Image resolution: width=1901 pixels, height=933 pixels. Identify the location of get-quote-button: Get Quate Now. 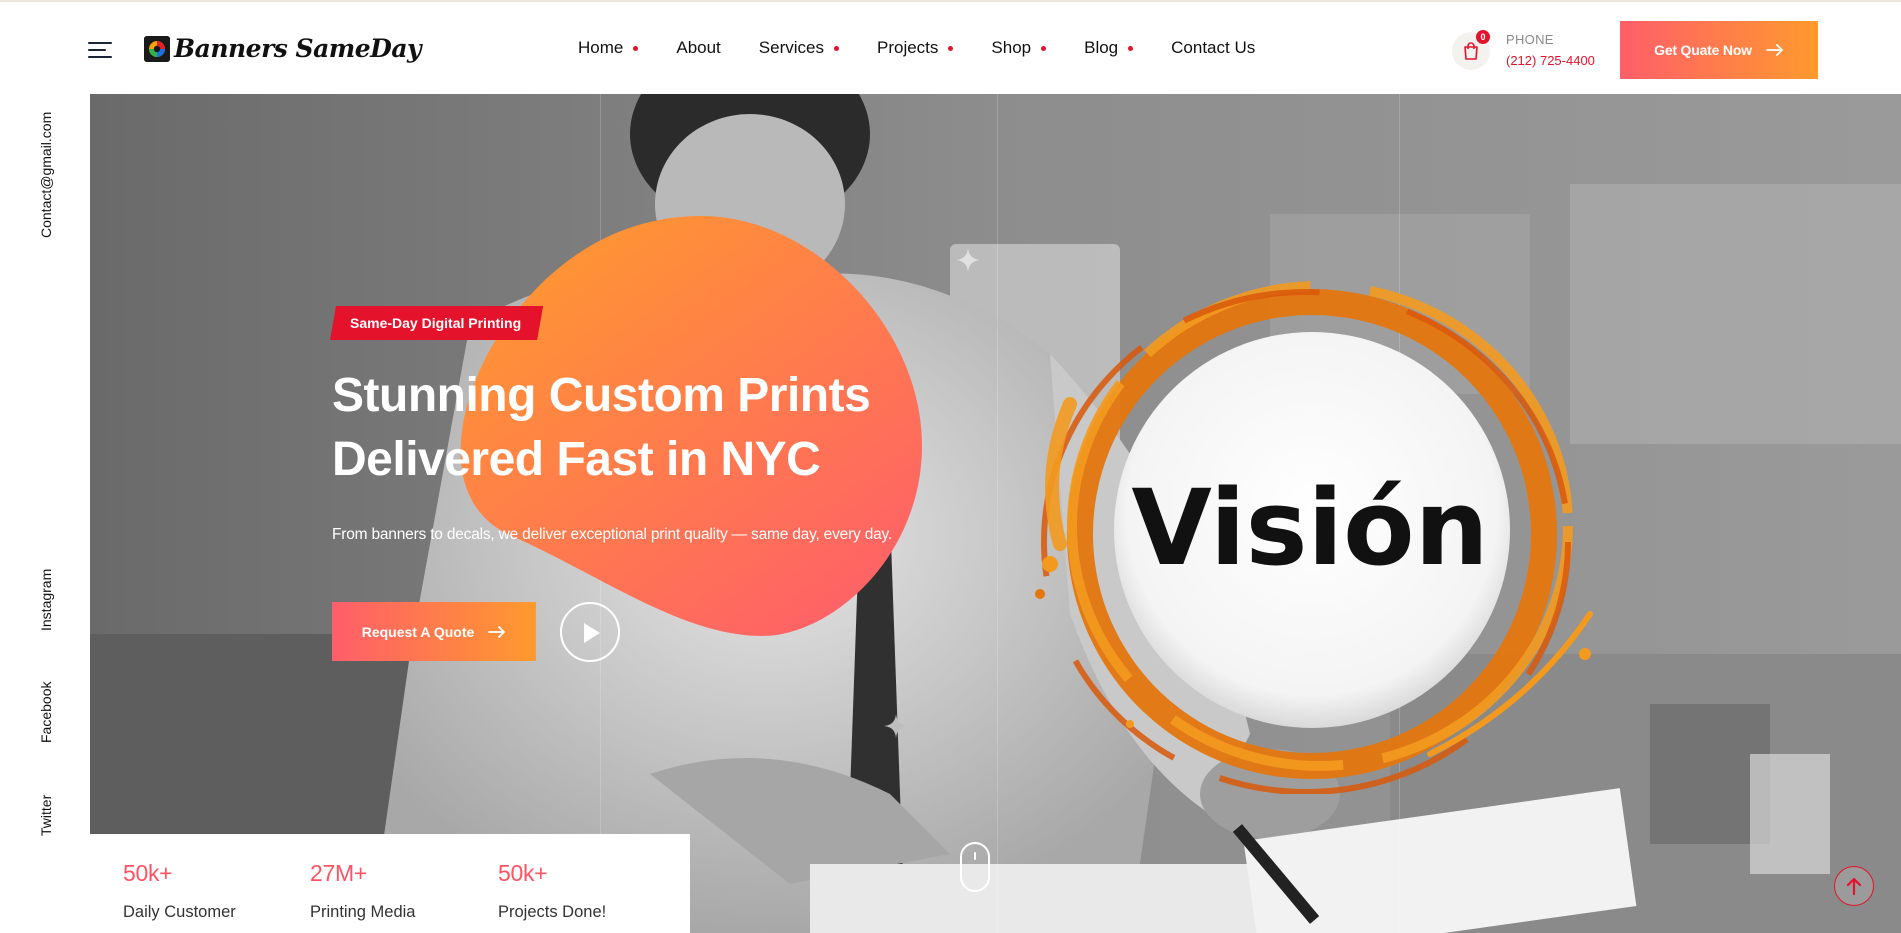
(1719, 50).